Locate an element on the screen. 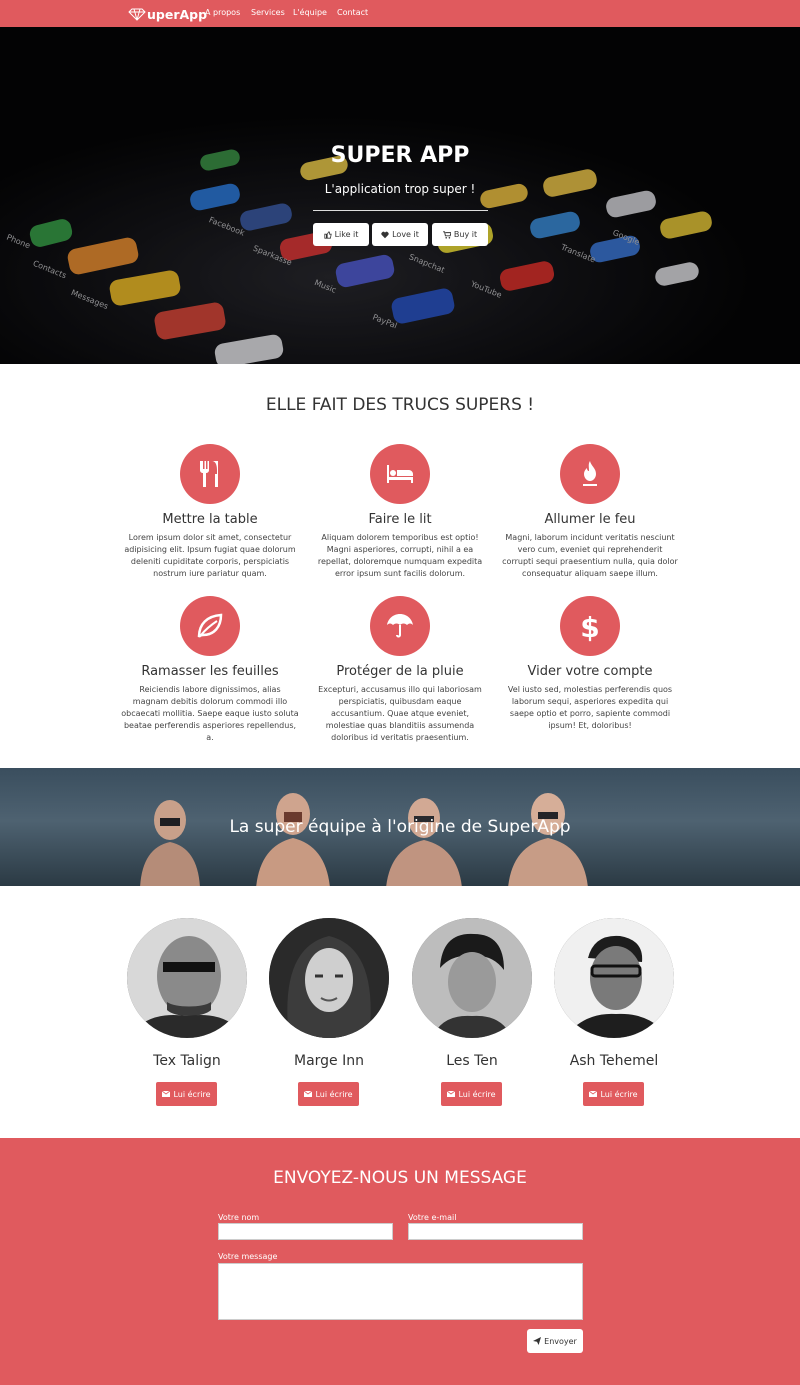 The image size is (800, 1385). like-button: Like it is located at coordinates (341, 234).